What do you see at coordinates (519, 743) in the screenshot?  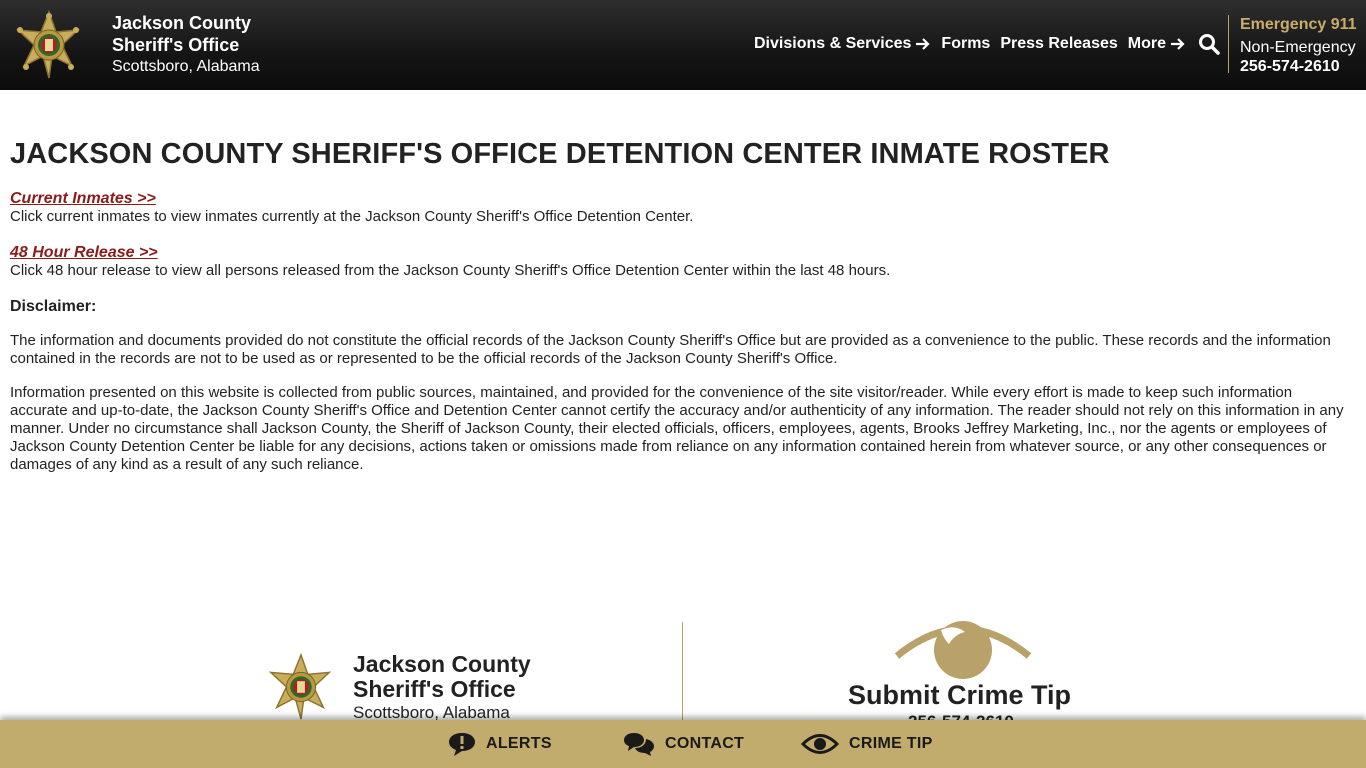 I see `alerts-label: ALERTS` at bounding box center [519, 743].